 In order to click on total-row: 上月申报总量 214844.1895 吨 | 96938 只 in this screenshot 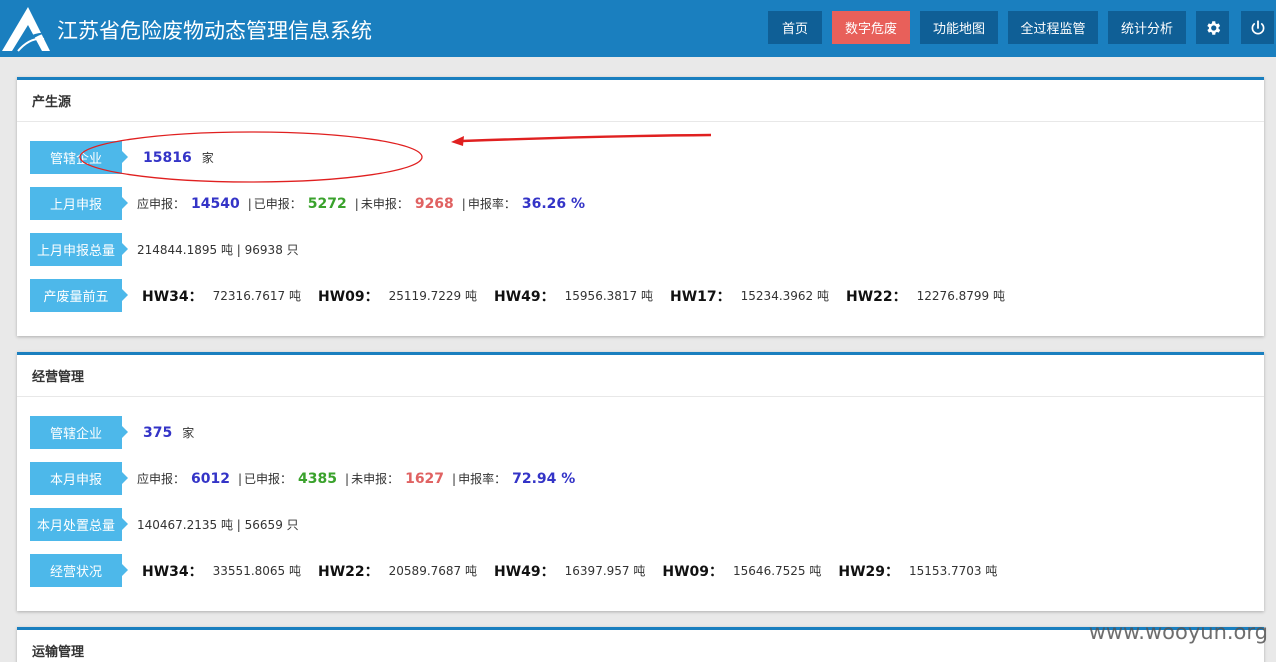, I will do `click(164, 249)`.